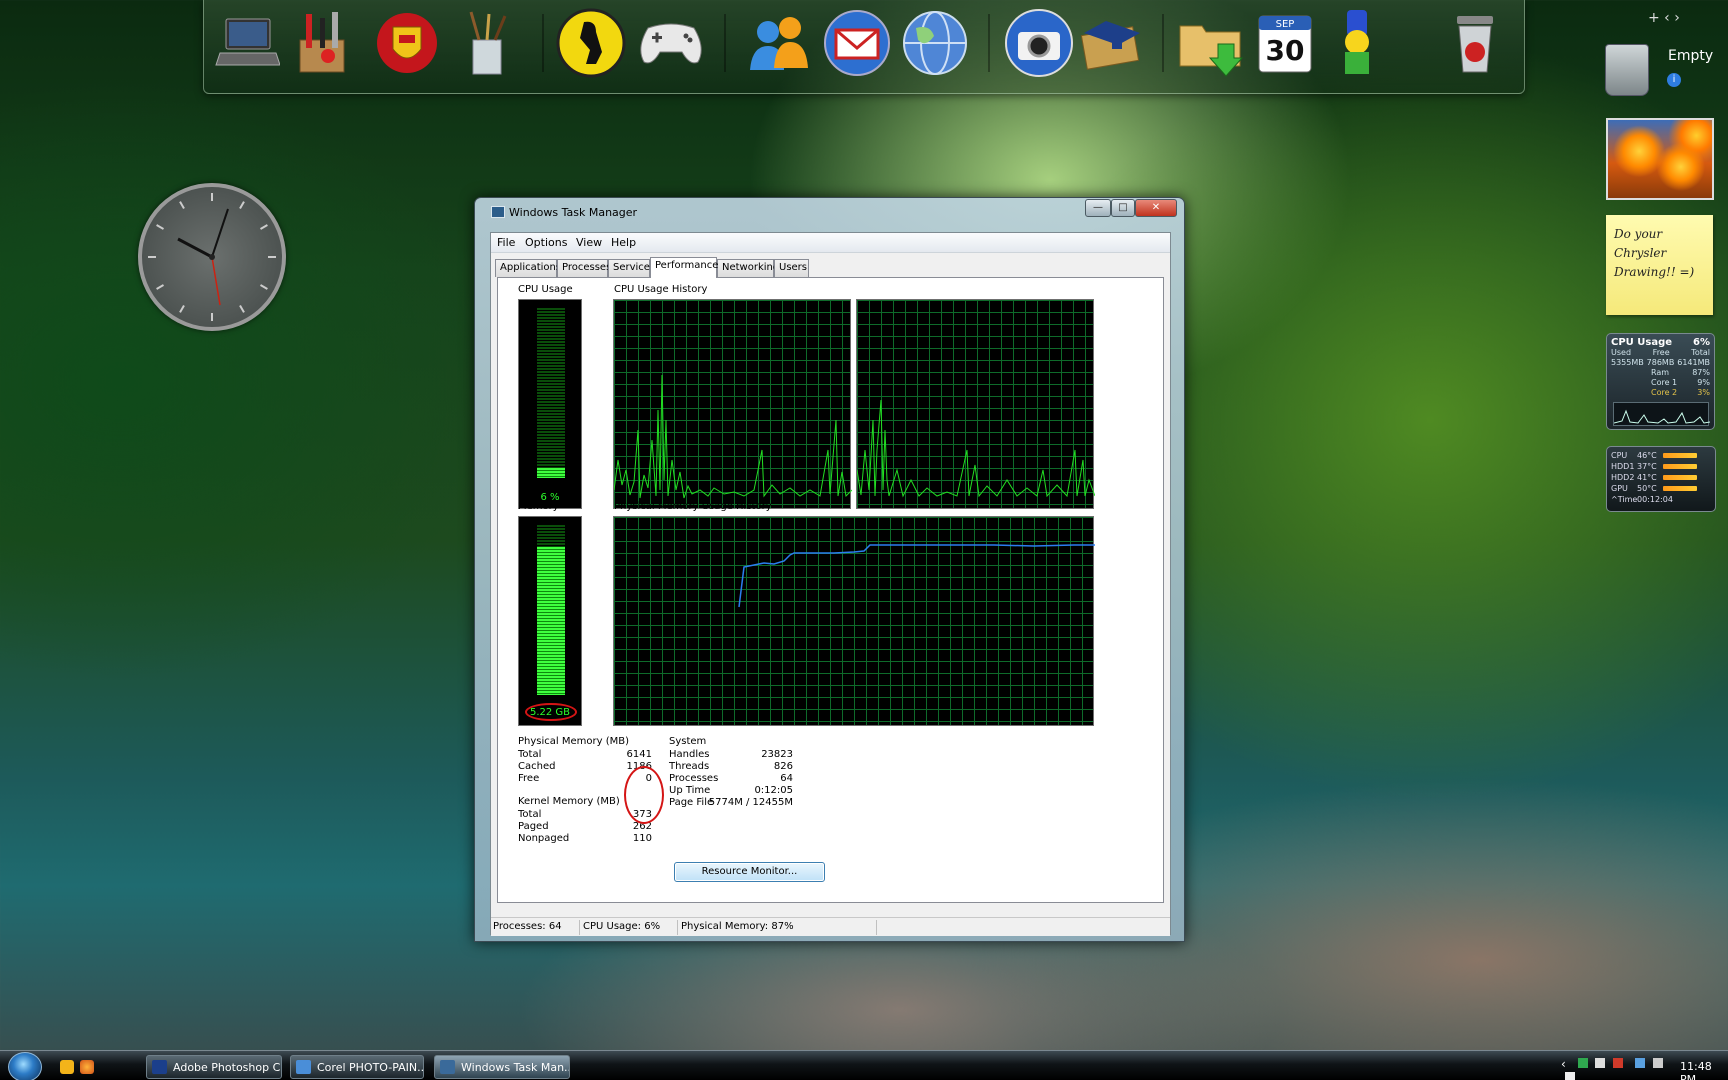 The image size is (1728, 1080). Describe the element at coordinates (779, 43) in the screenshot. I see `messenger-icon` at that location.